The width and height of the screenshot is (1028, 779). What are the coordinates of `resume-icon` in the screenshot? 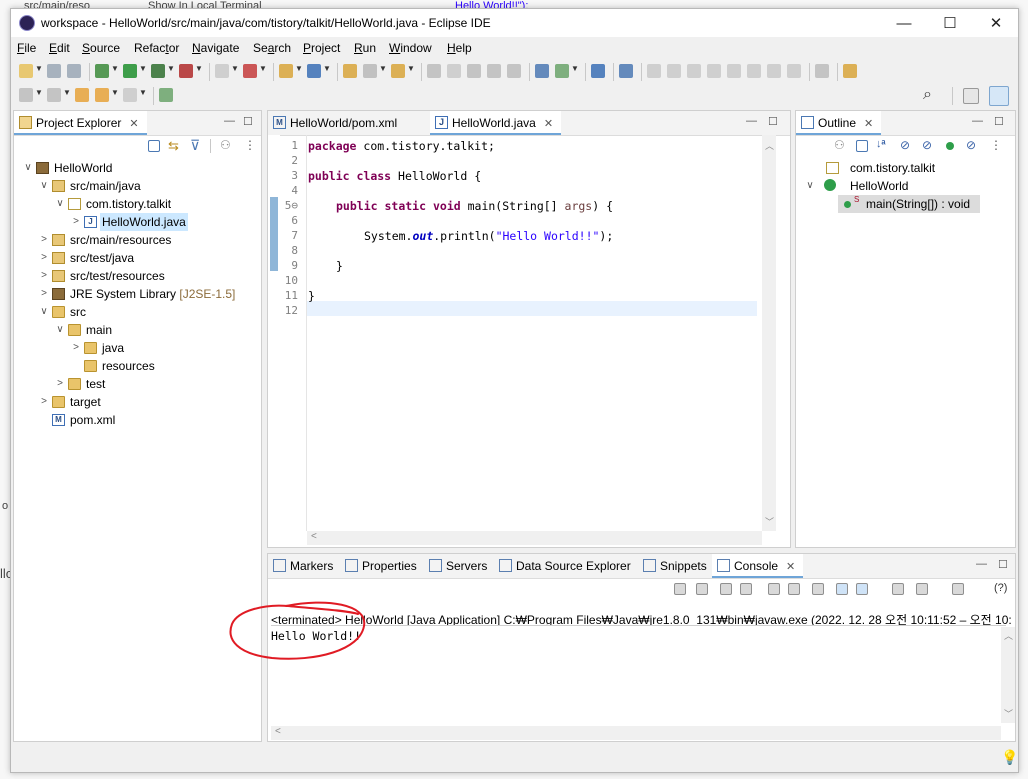 It's located at (654, 71).